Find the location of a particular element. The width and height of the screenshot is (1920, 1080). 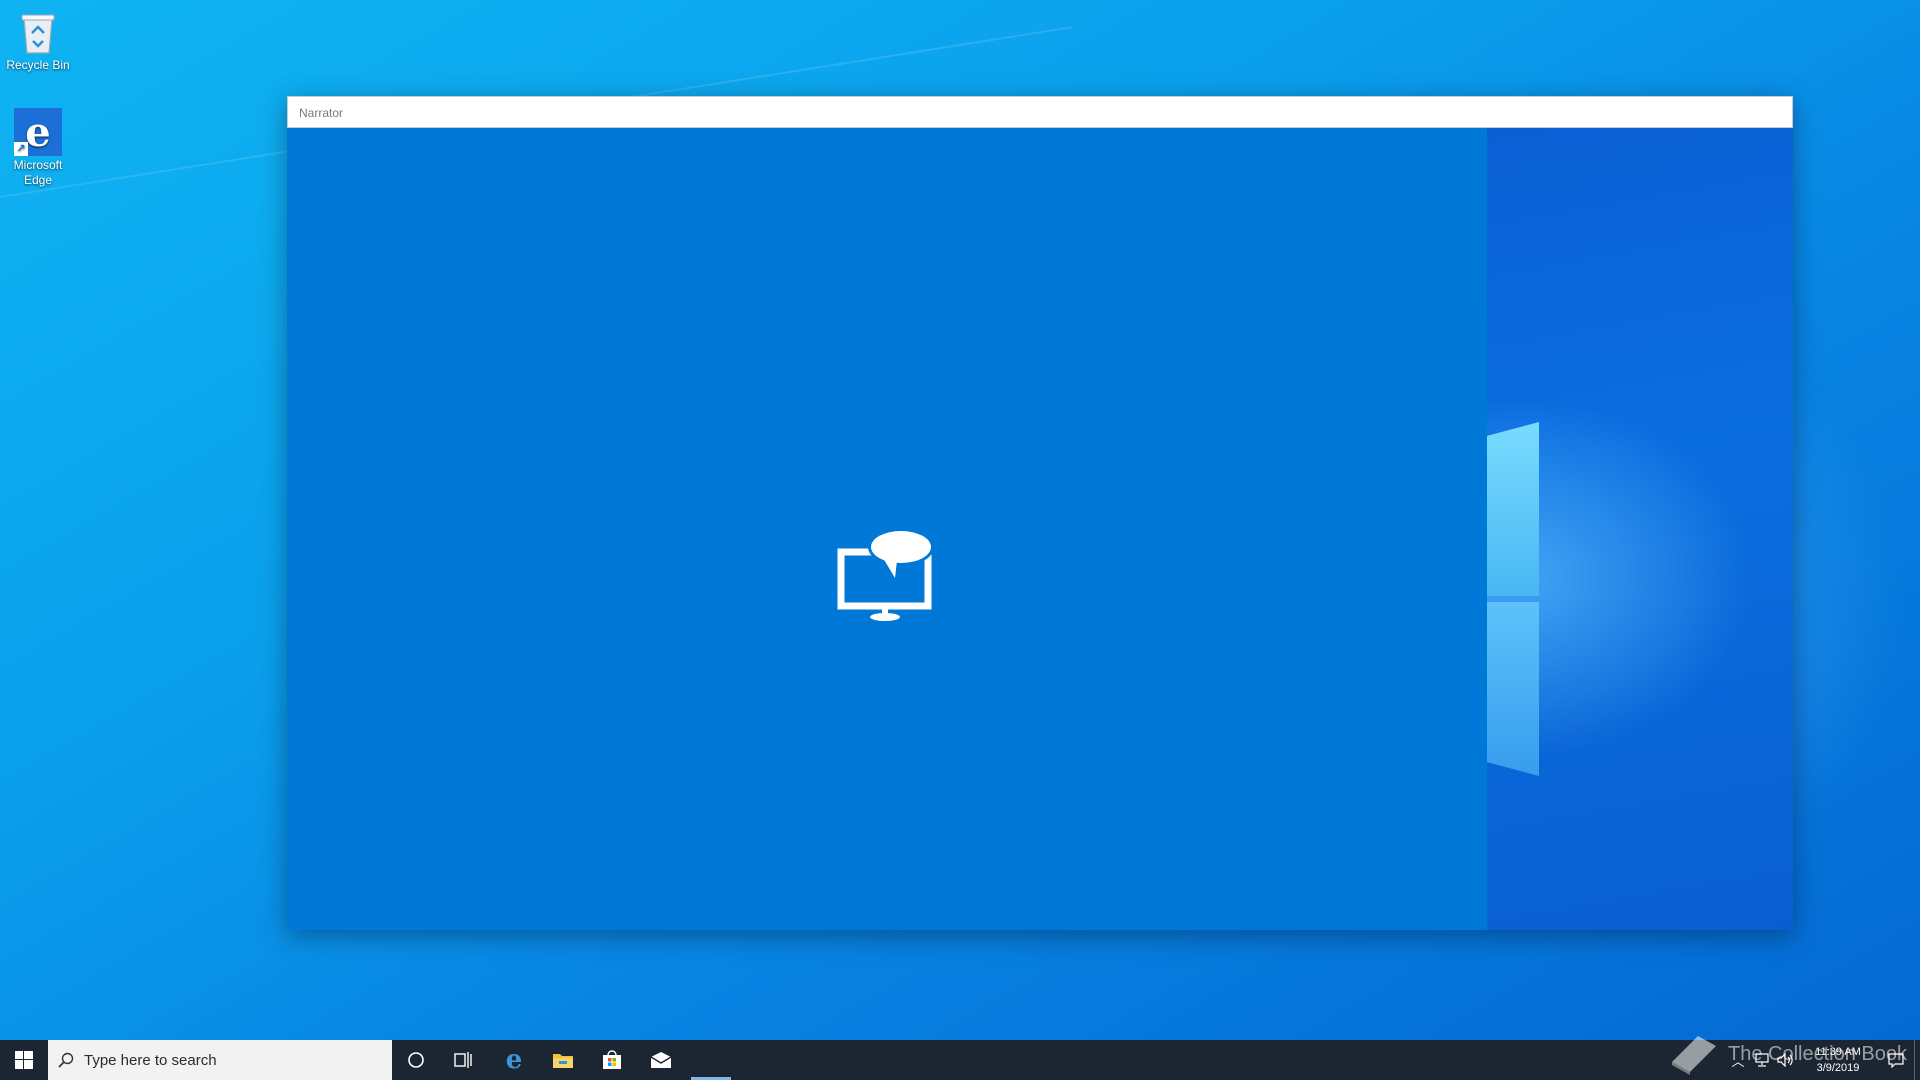

clock: 11:39 AM 3/9/2019 is located at coordinates (1838, 1060).